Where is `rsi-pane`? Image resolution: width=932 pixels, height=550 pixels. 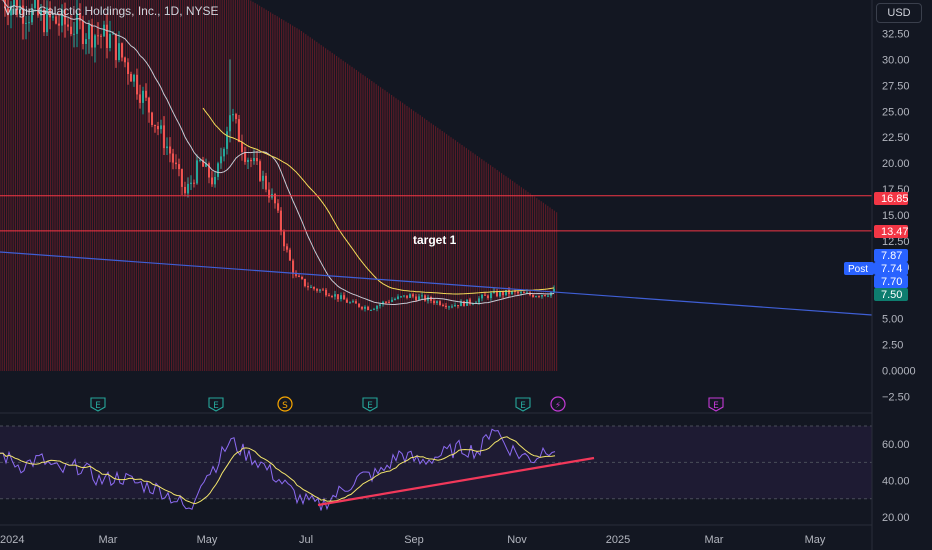 rsi-pane is located at coordinates (436, 468).